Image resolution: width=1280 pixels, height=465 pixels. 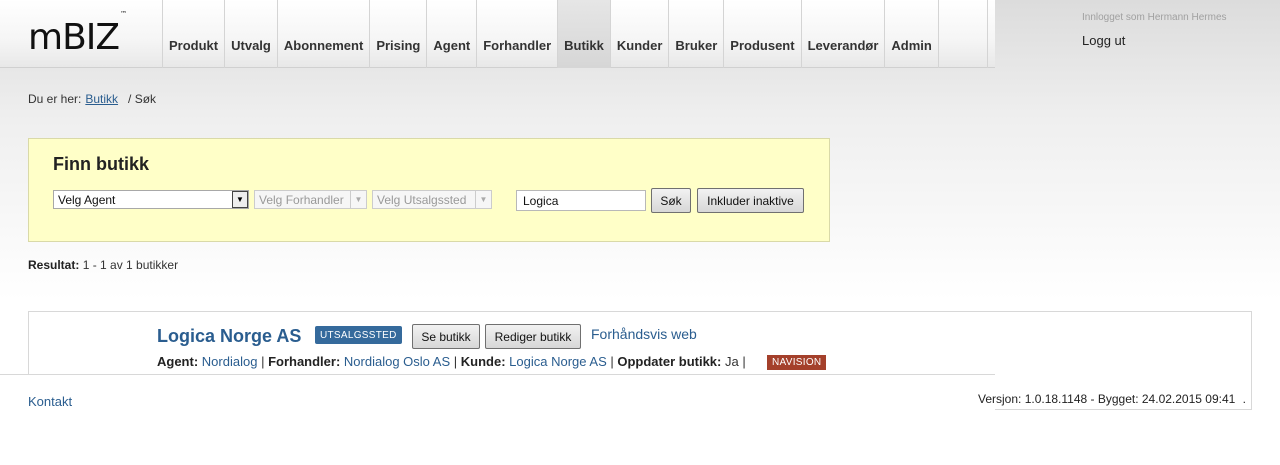 What do you see at coordinates (962, 34) in the screenshot?
I see `nav-spacer` at bounding box center [962, 34].